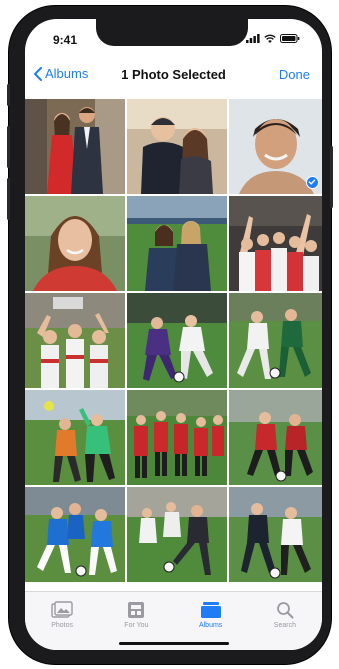 This screenshot has height=669, width=339. What do you see at coordinates (75, 340) in the screenshot?
I see `photo-three-players` at bounding box center [75, 340].